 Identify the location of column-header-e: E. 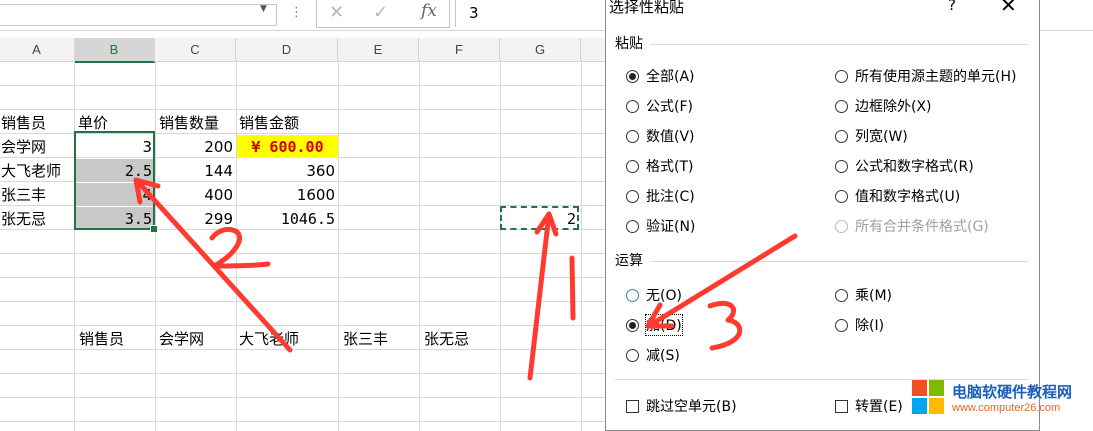
(378, 50).